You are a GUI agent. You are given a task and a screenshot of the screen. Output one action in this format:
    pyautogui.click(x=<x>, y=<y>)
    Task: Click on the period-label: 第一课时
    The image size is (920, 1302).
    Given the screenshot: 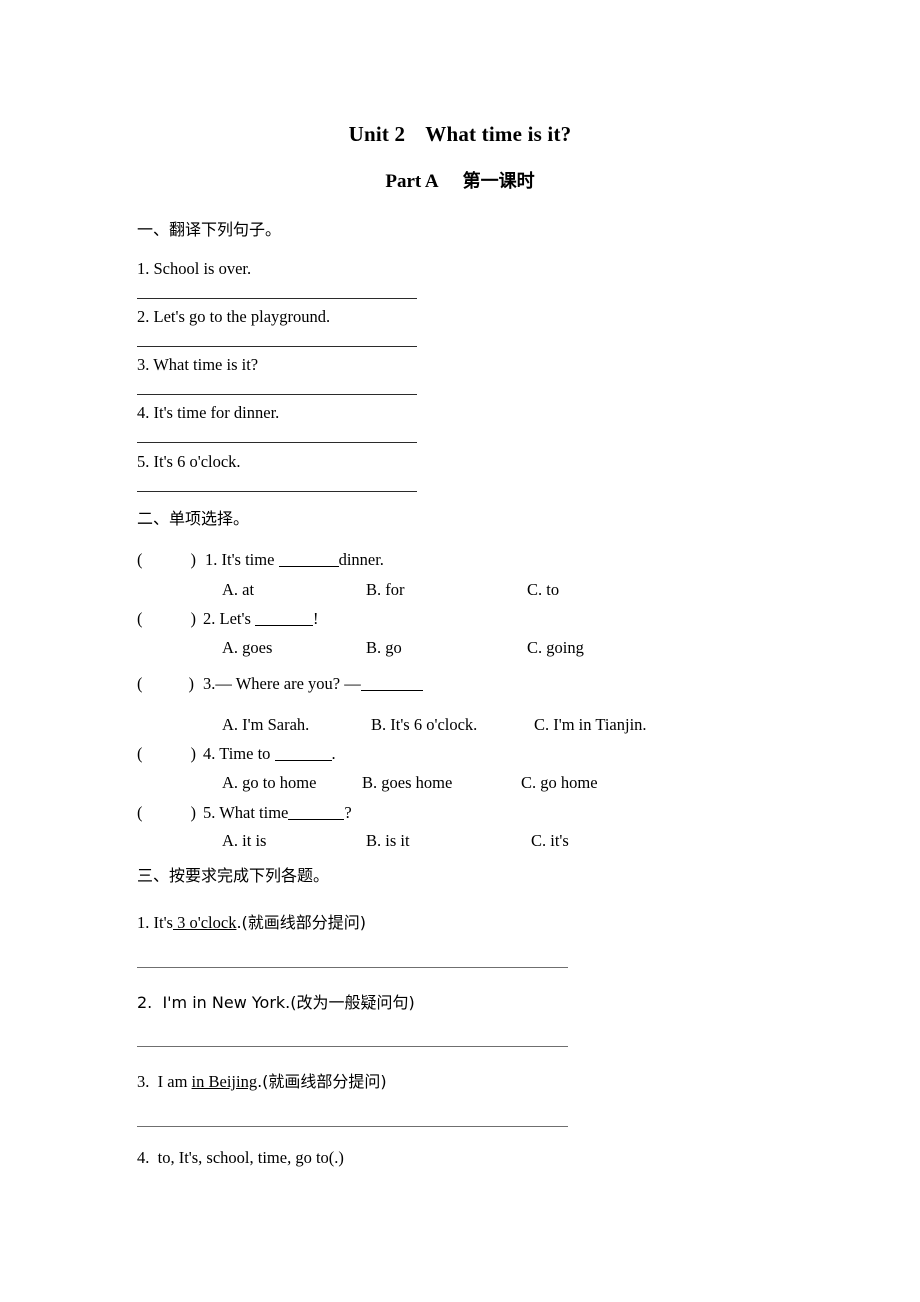 What is the action you would take?
    pyautogui.click(x=498, y=181)
    